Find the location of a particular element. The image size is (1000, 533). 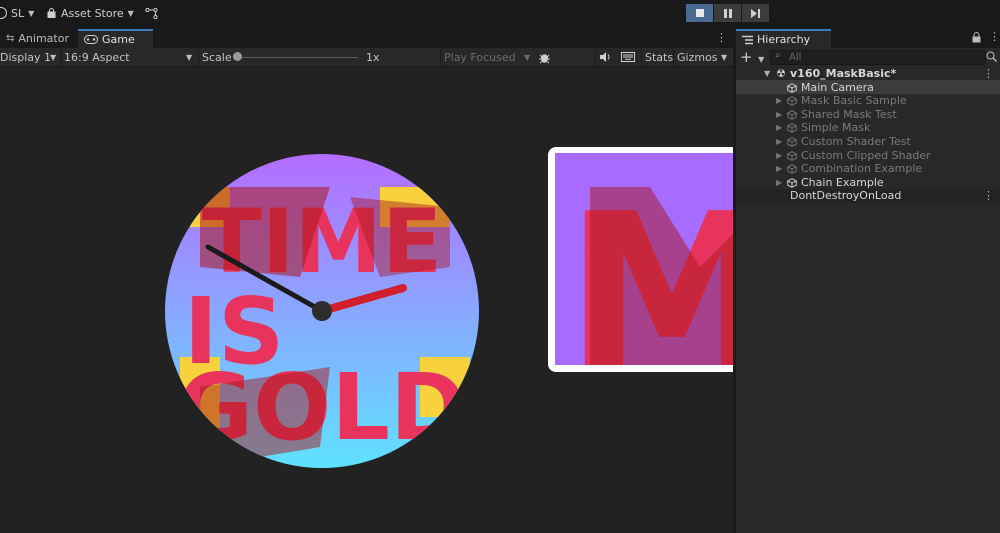

scale-slider-handle is located at coordinates (237, 56).